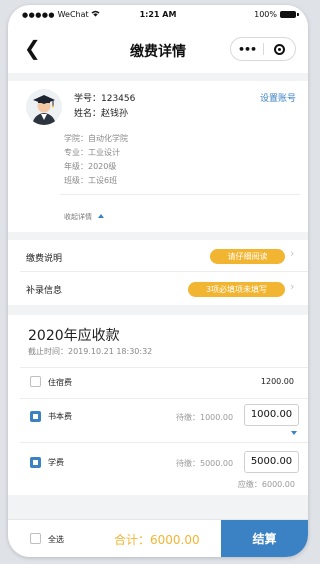 This screenshot has height=564, width=320. I want to click on book-fee-label: 书本费, so click(60, 416).